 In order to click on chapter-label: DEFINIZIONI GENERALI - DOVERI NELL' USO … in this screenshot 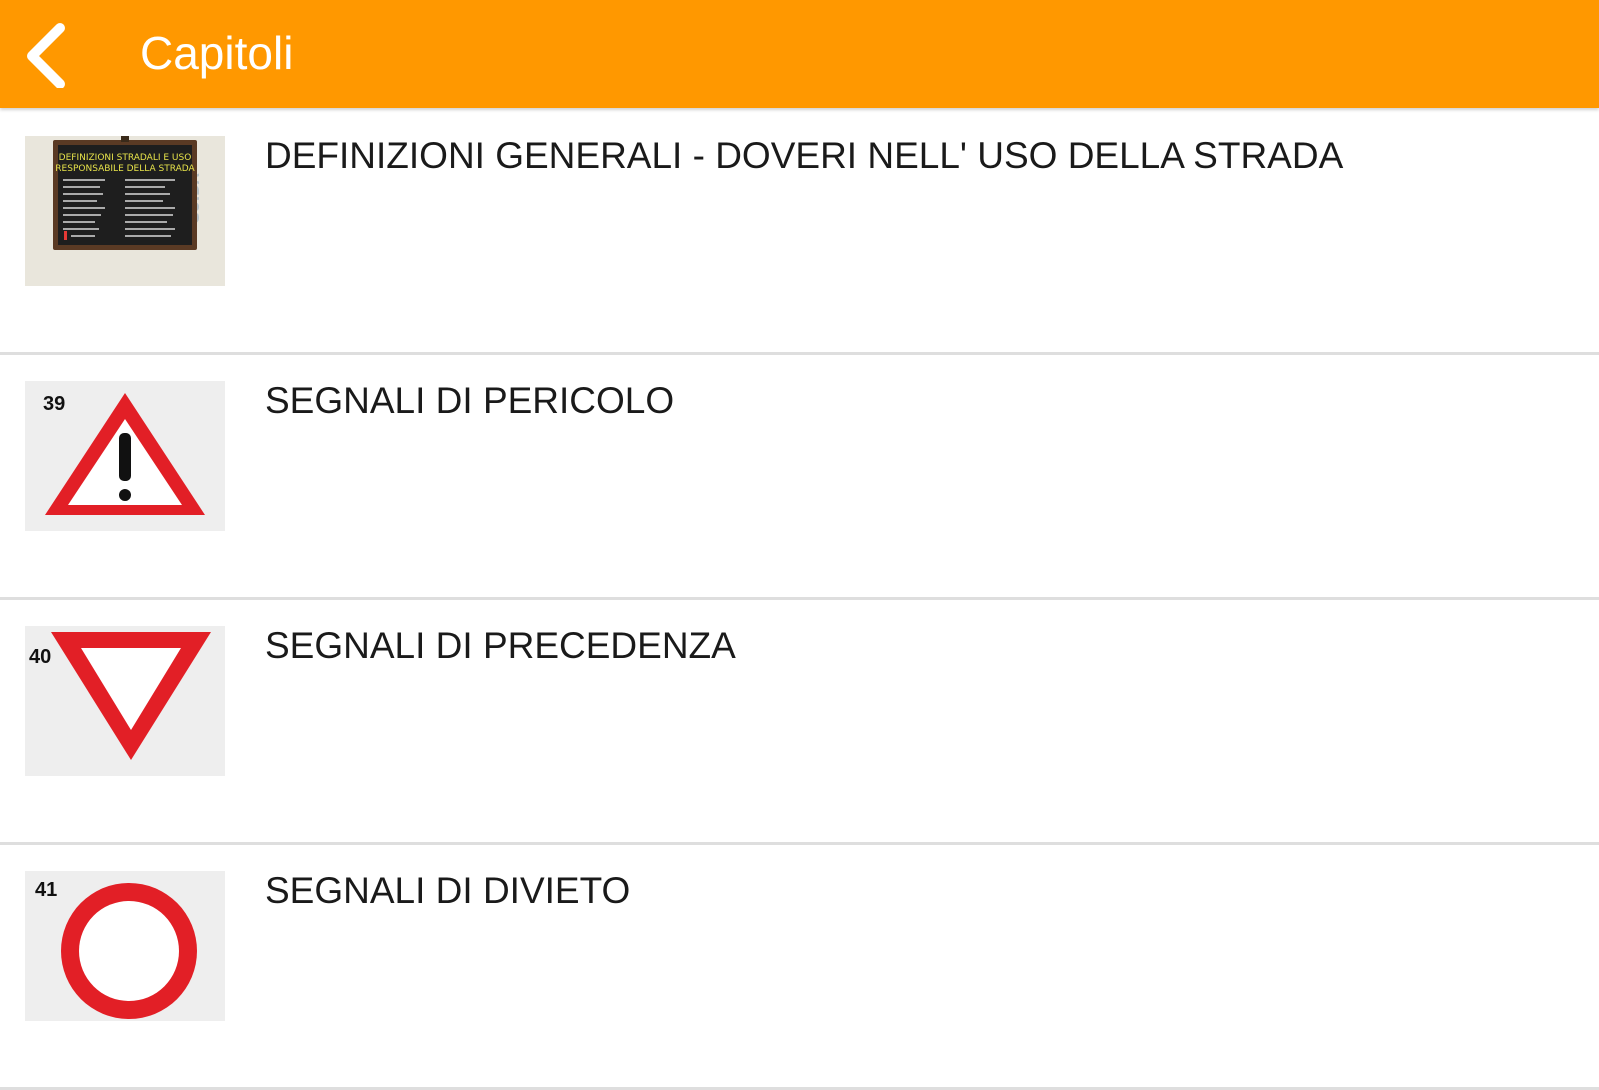, I will do `click(804, 155)`.